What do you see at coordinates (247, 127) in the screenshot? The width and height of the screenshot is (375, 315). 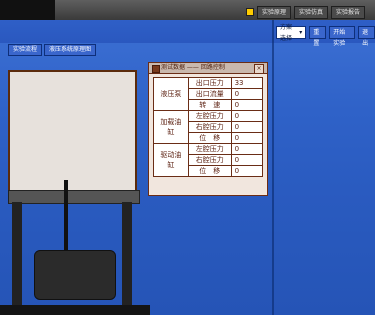 I see `value-loading-right-pressure: 0` at bounding box center [247, 127].